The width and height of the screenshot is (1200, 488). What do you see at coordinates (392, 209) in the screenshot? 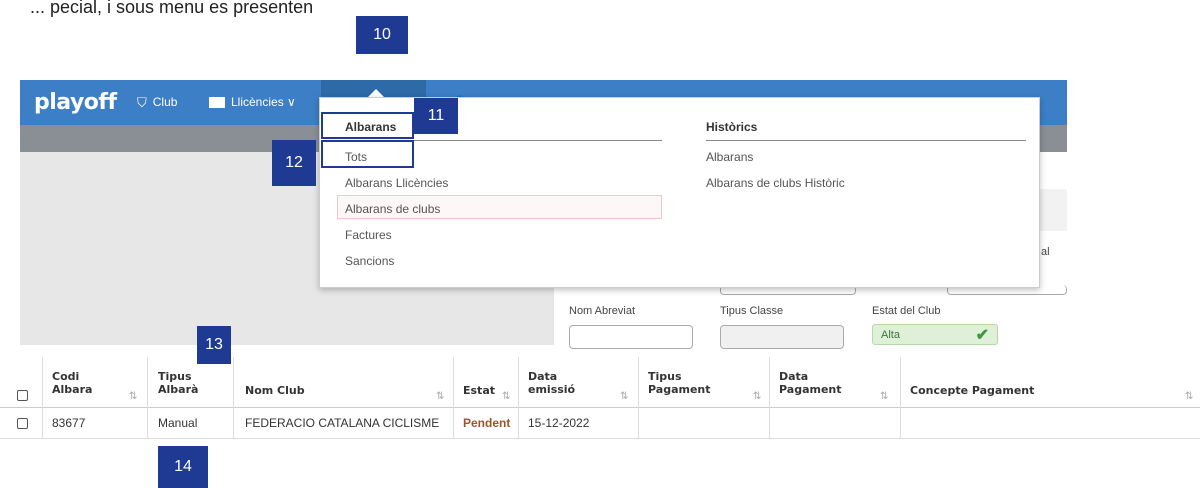
I see `menu-item-albarans-de-clubs: Albarans de clubs` at bounding box center [392, 209].